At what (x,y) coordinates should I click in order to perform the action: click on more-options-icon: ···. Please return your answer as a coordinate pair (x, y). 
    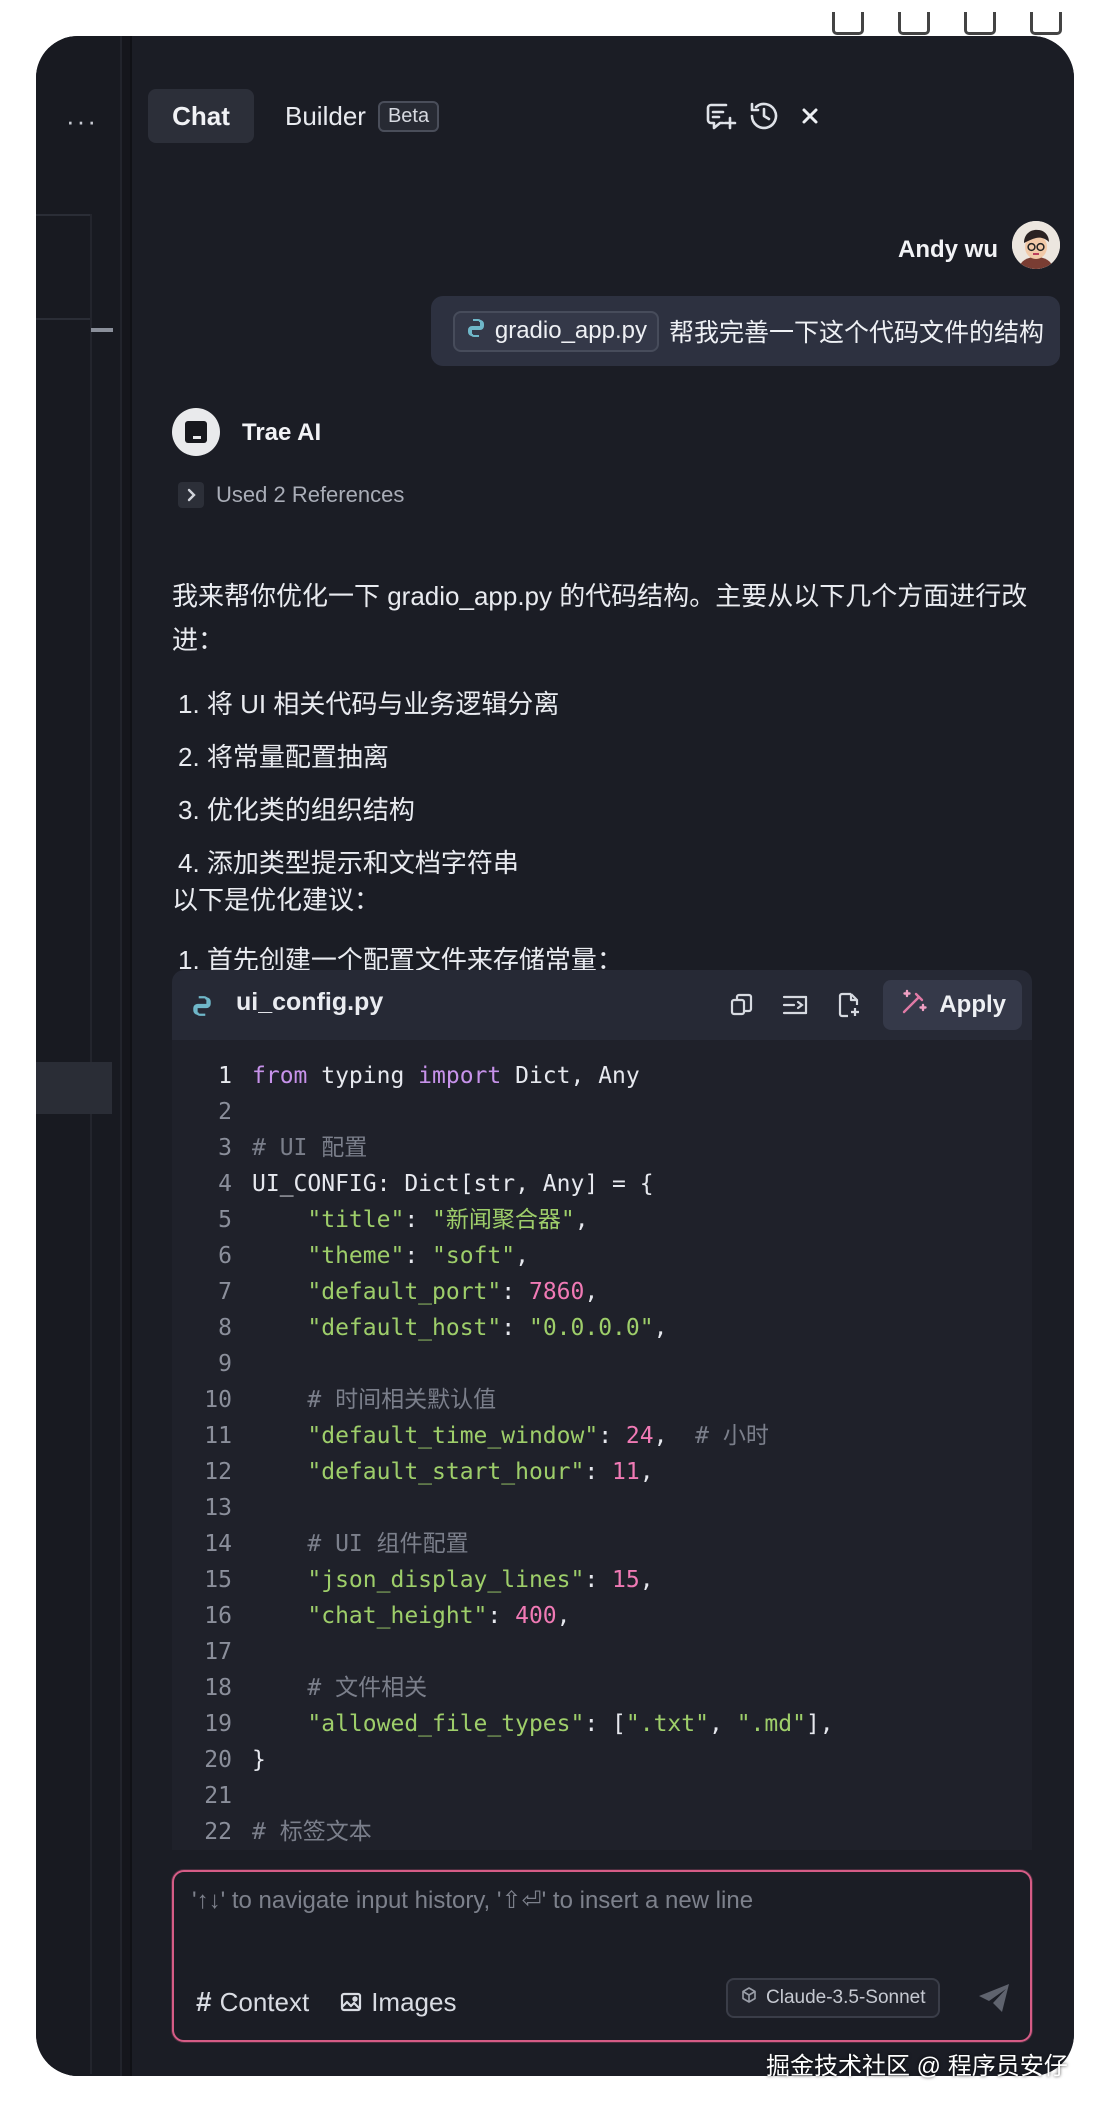
    Looking at the image, I should click on (82, 121).